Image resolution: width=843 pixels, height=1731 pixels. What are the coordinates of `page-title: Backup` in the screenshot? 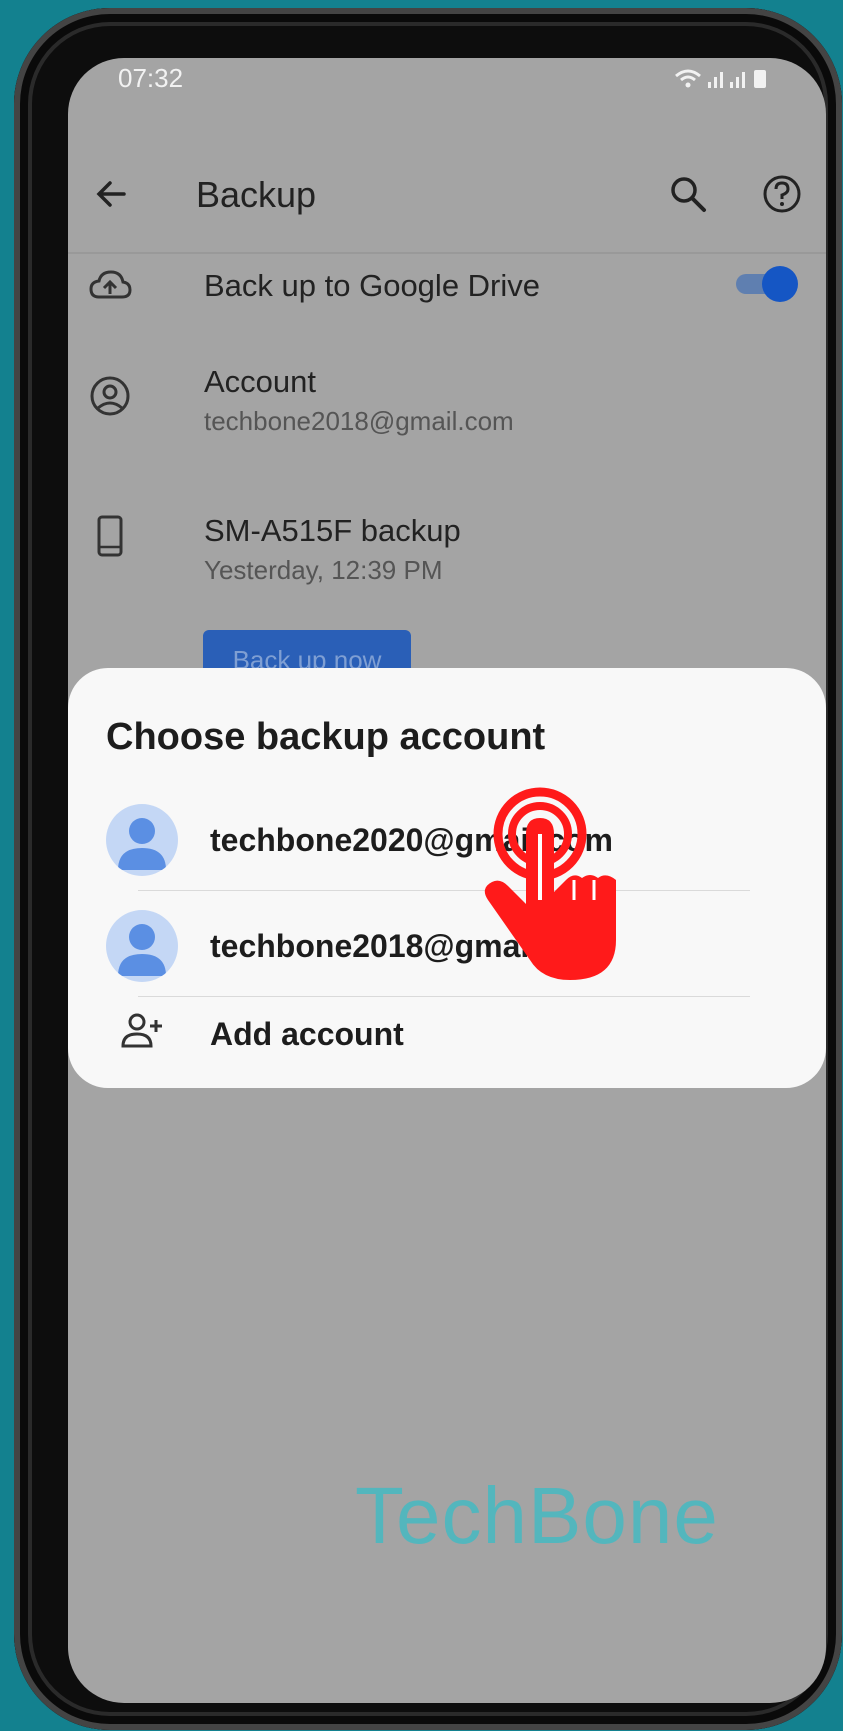 It's located at (256, 194).